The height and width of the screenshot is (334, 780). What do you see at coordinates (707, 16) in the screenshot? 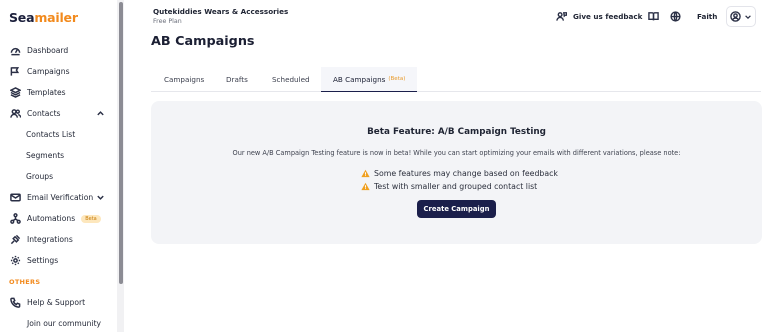
I see `user-name: Faith` at bounding box center [707, 16].